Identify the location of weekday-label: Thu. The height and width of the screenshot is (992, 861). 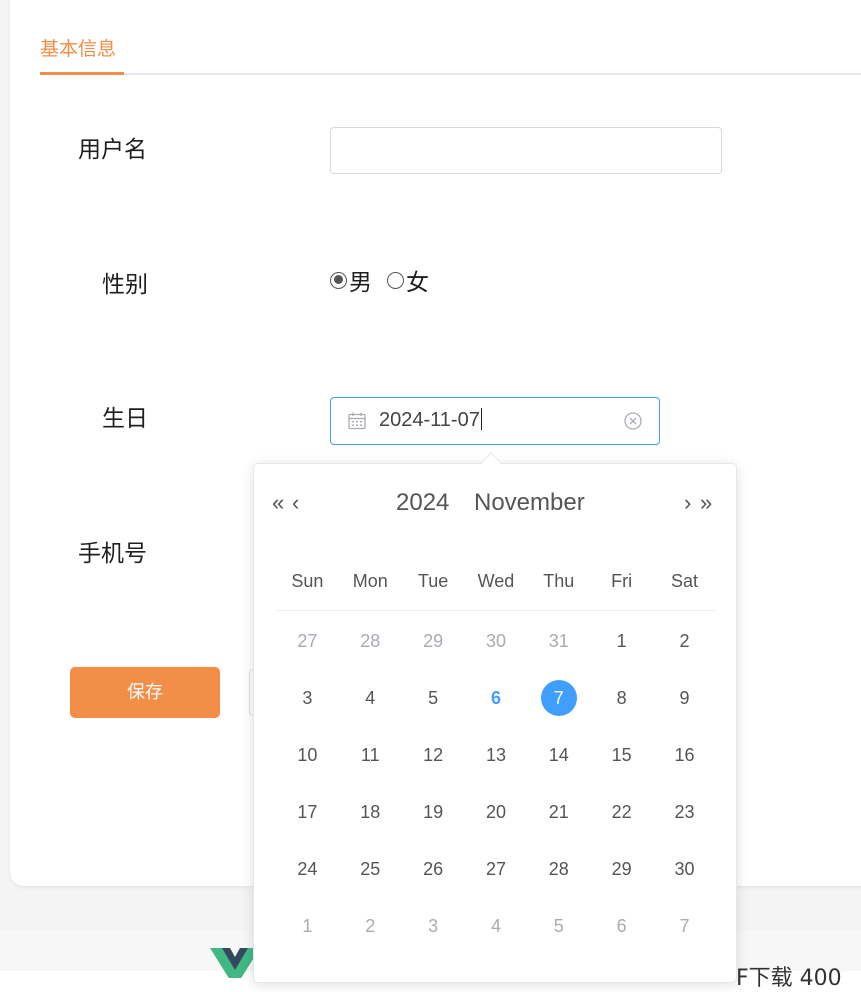
(559, 581).